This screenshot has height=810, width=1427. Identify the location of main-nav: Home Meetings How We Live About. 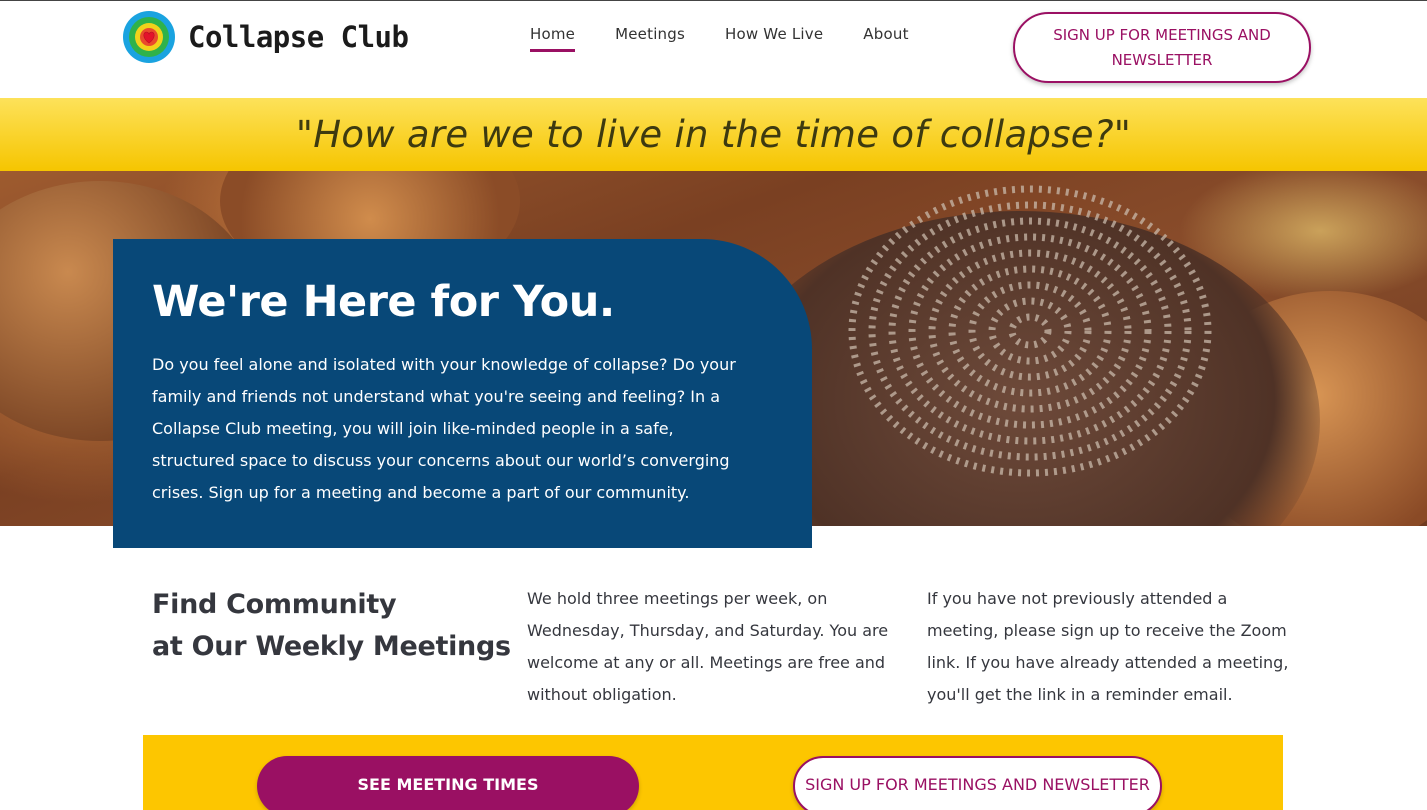
(739, 38).